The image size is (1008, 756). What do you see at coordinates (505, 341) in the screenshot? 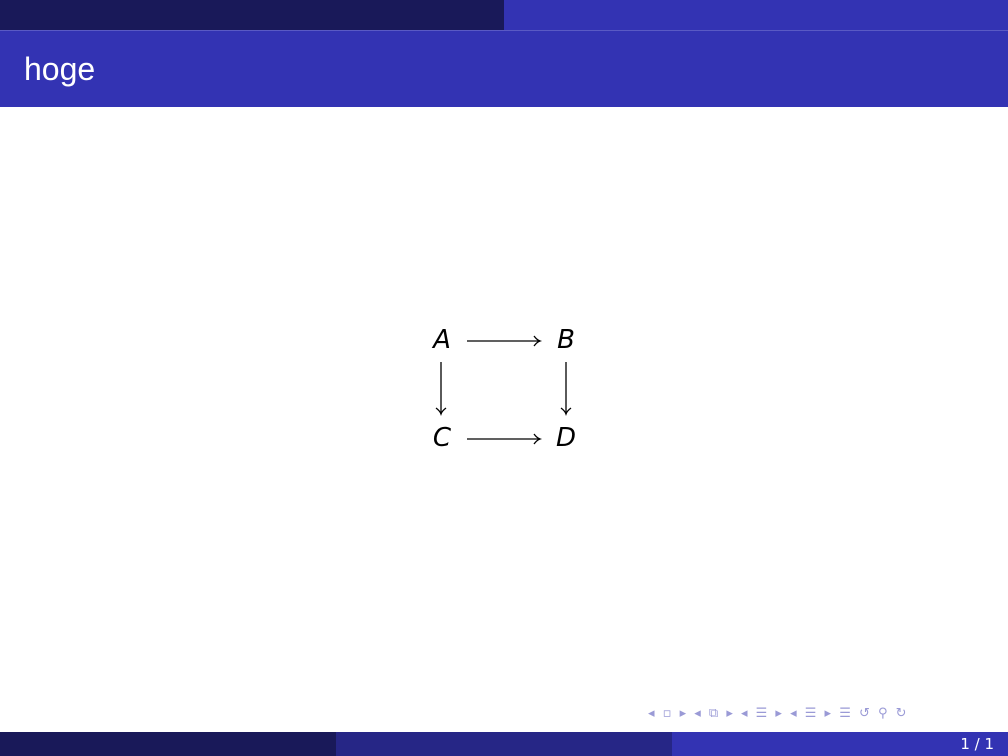
I see `arrow-a-b` at bounding box center [505, 341].